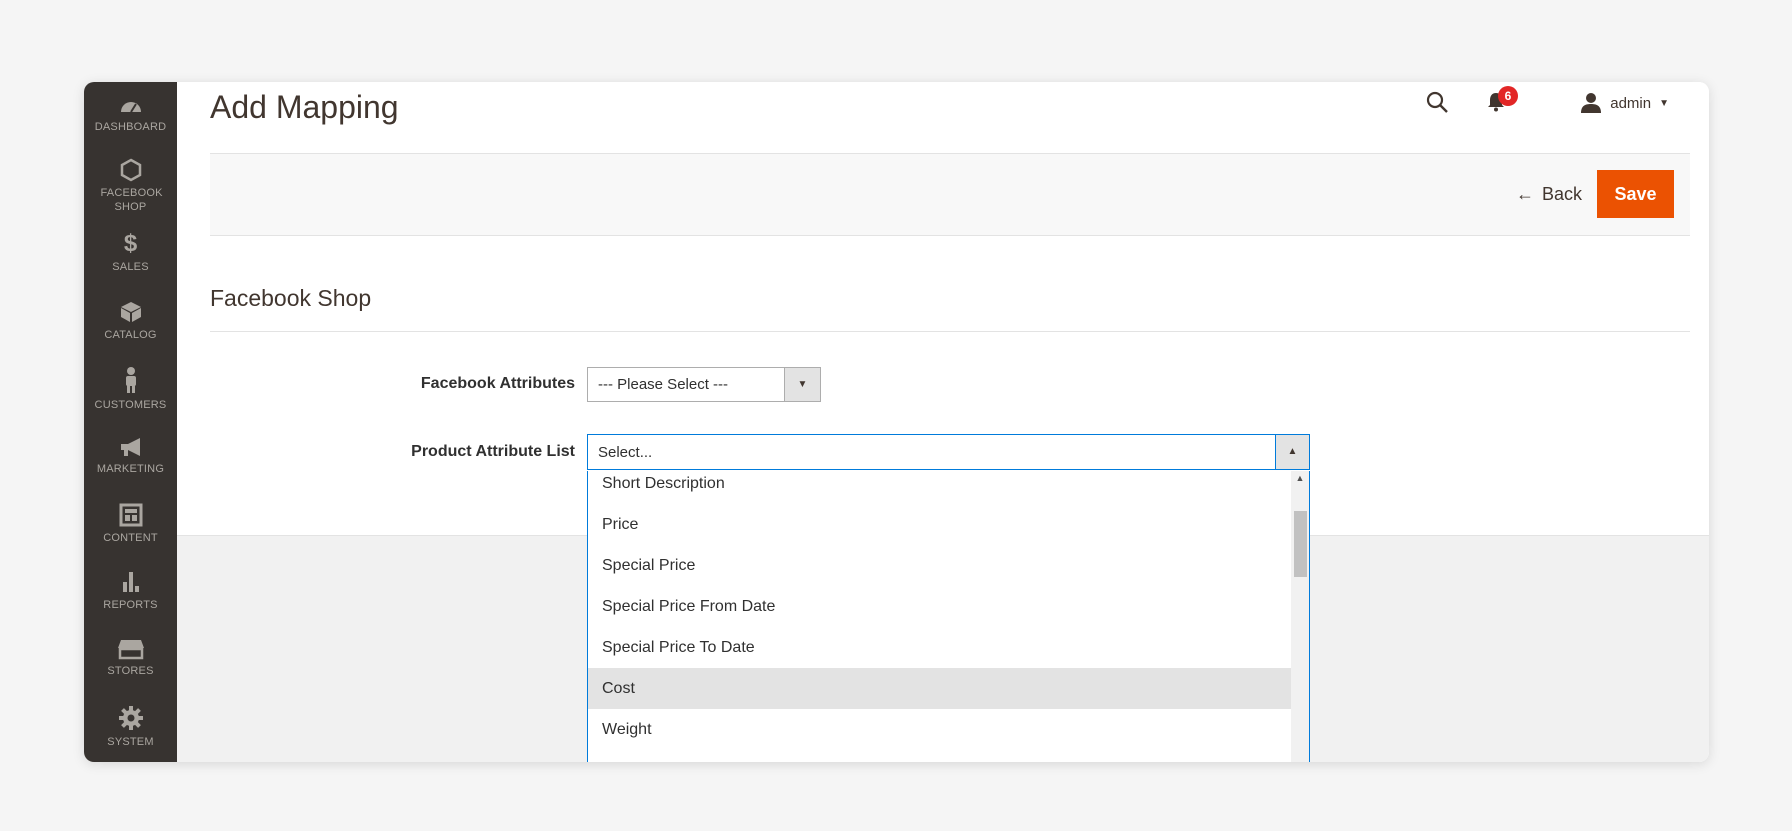 This screenshot has height=831, width=1792. Describe the element at coordinates (1292, 452) in the screenshot. I see `chevron-up-icon: ▲` at that location.